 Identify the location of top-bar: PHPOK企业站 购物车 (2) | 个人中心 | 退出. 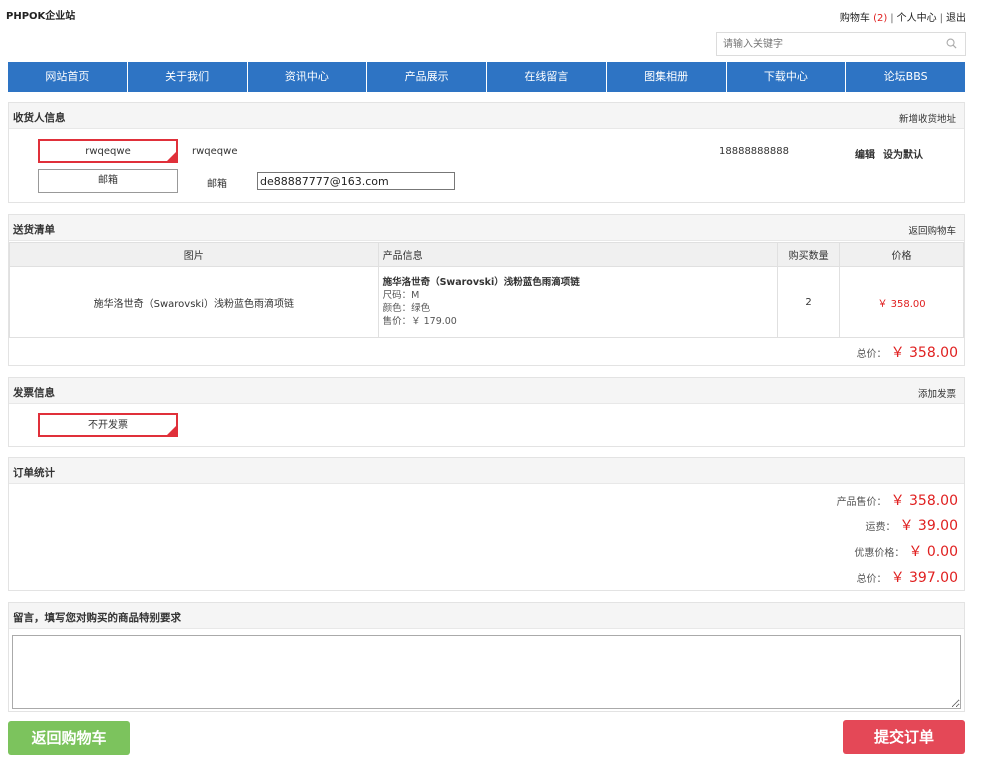
(491, 14).